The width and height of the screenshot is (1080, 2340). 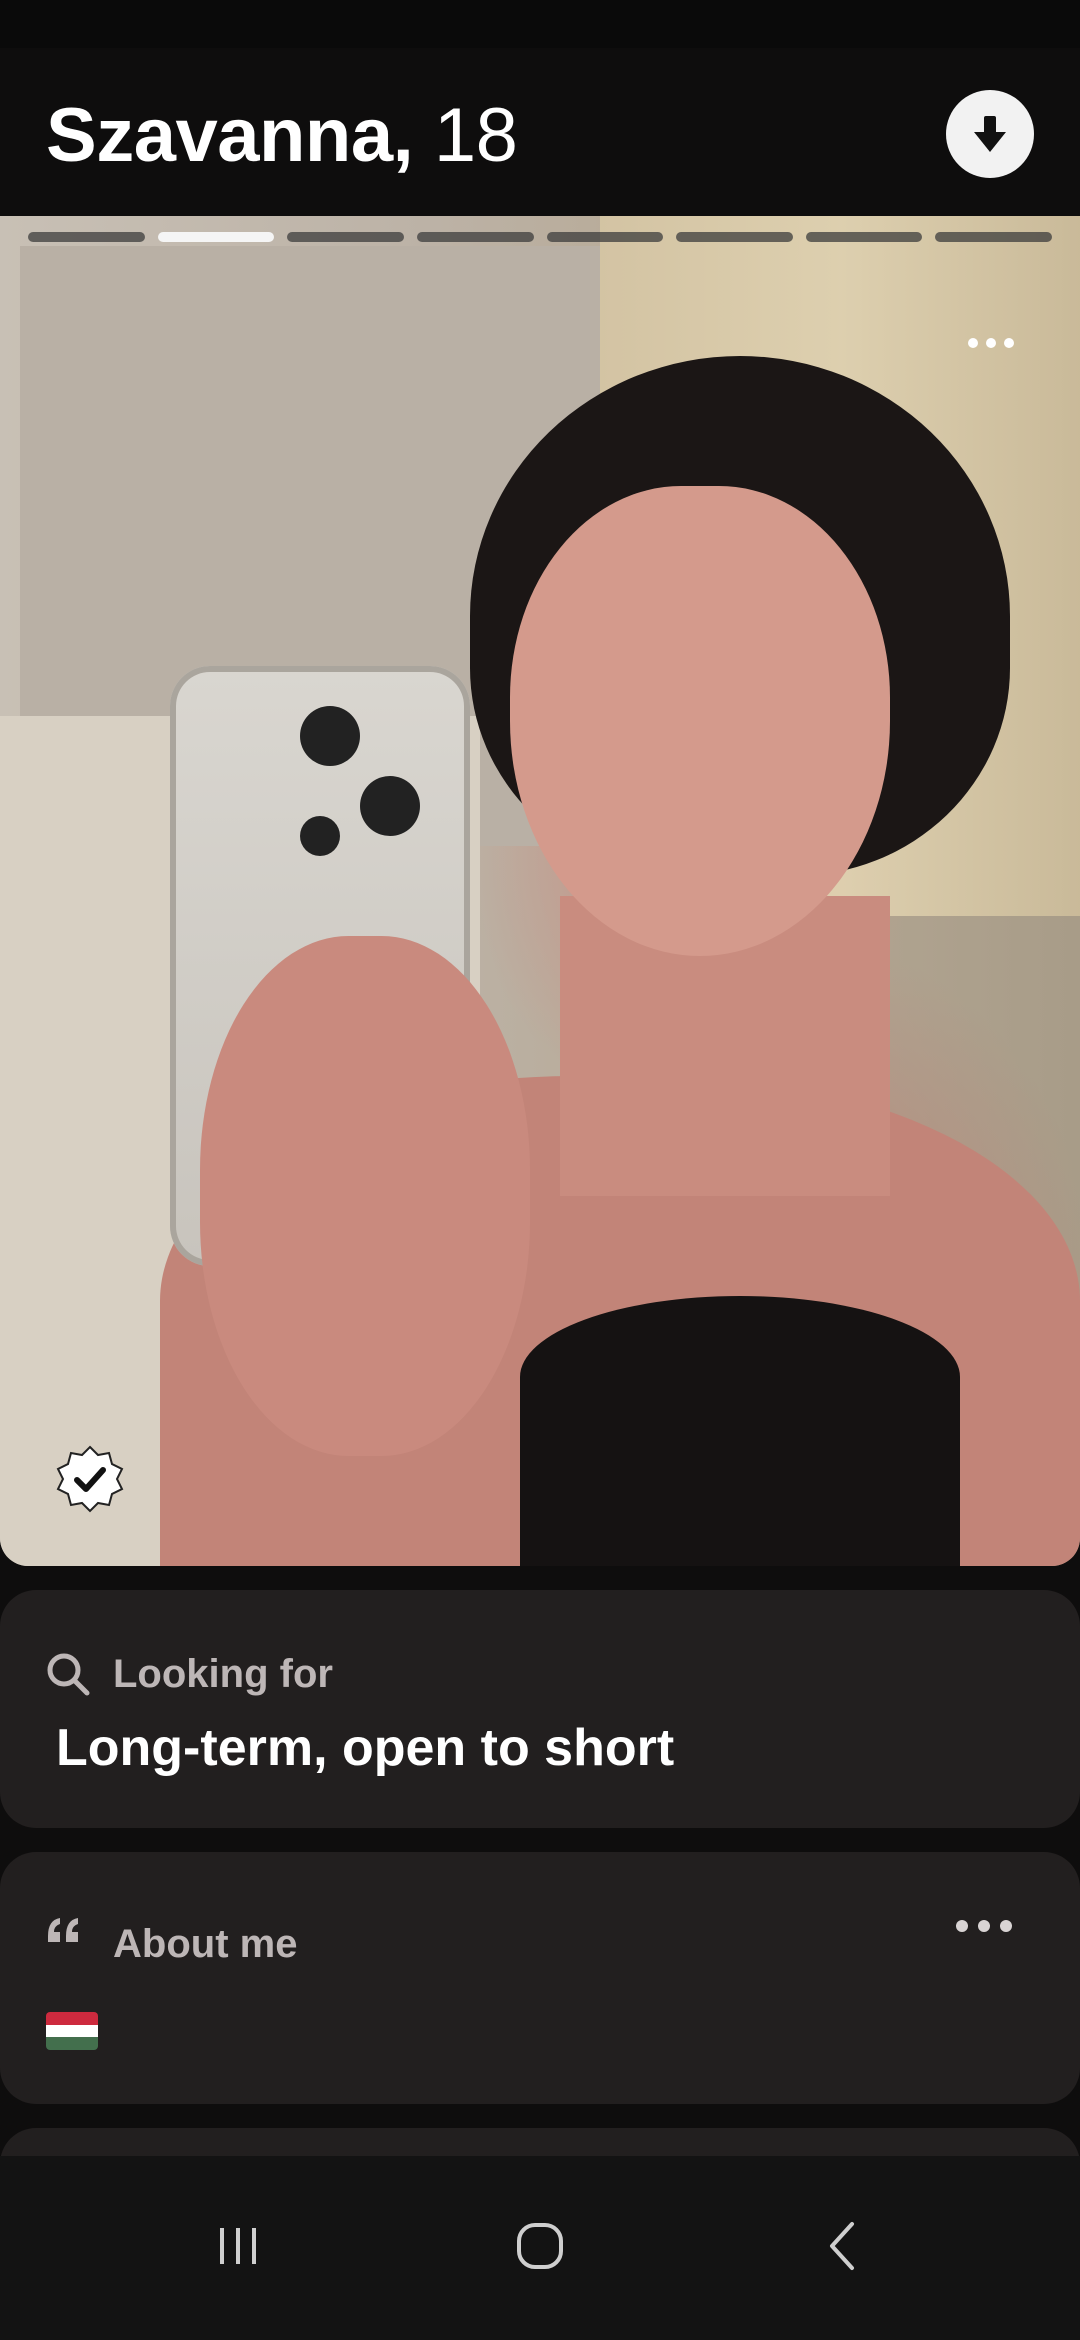 I want to click on nav-back-button, so click(x=842, y=2246).